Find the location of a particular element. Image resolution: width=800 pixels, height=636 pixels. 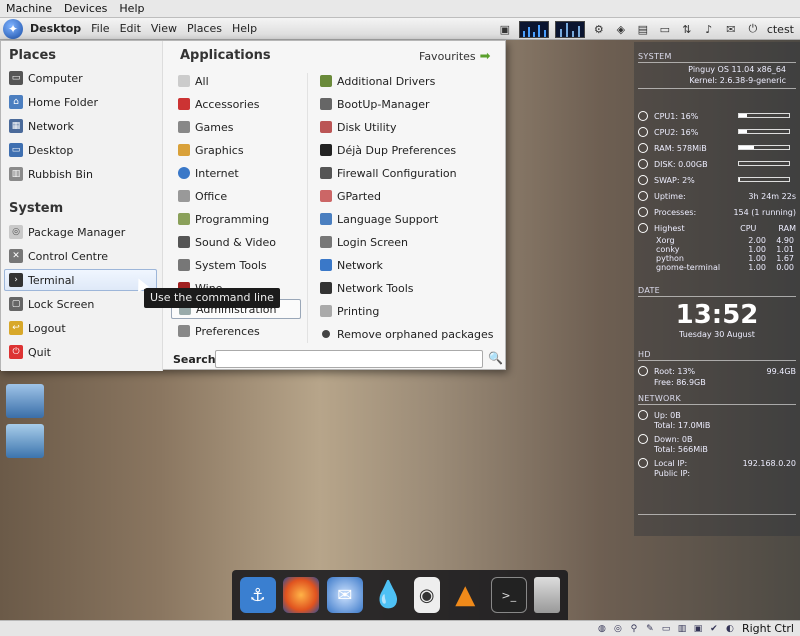

check-status-icon: ✔ is located at coordinates (714, 629).